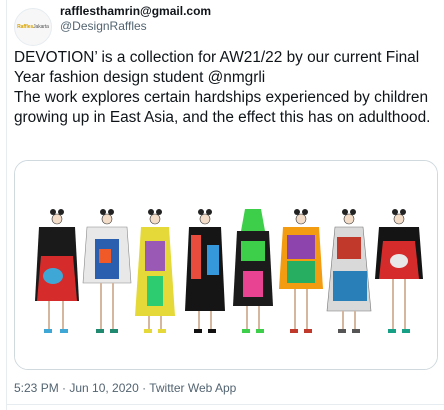  What do you see at coordinates (135, 11) in the screenshot?
I see `author-display-name: raffles­thamrin@gmail.com` at bounding box center [135, 11].